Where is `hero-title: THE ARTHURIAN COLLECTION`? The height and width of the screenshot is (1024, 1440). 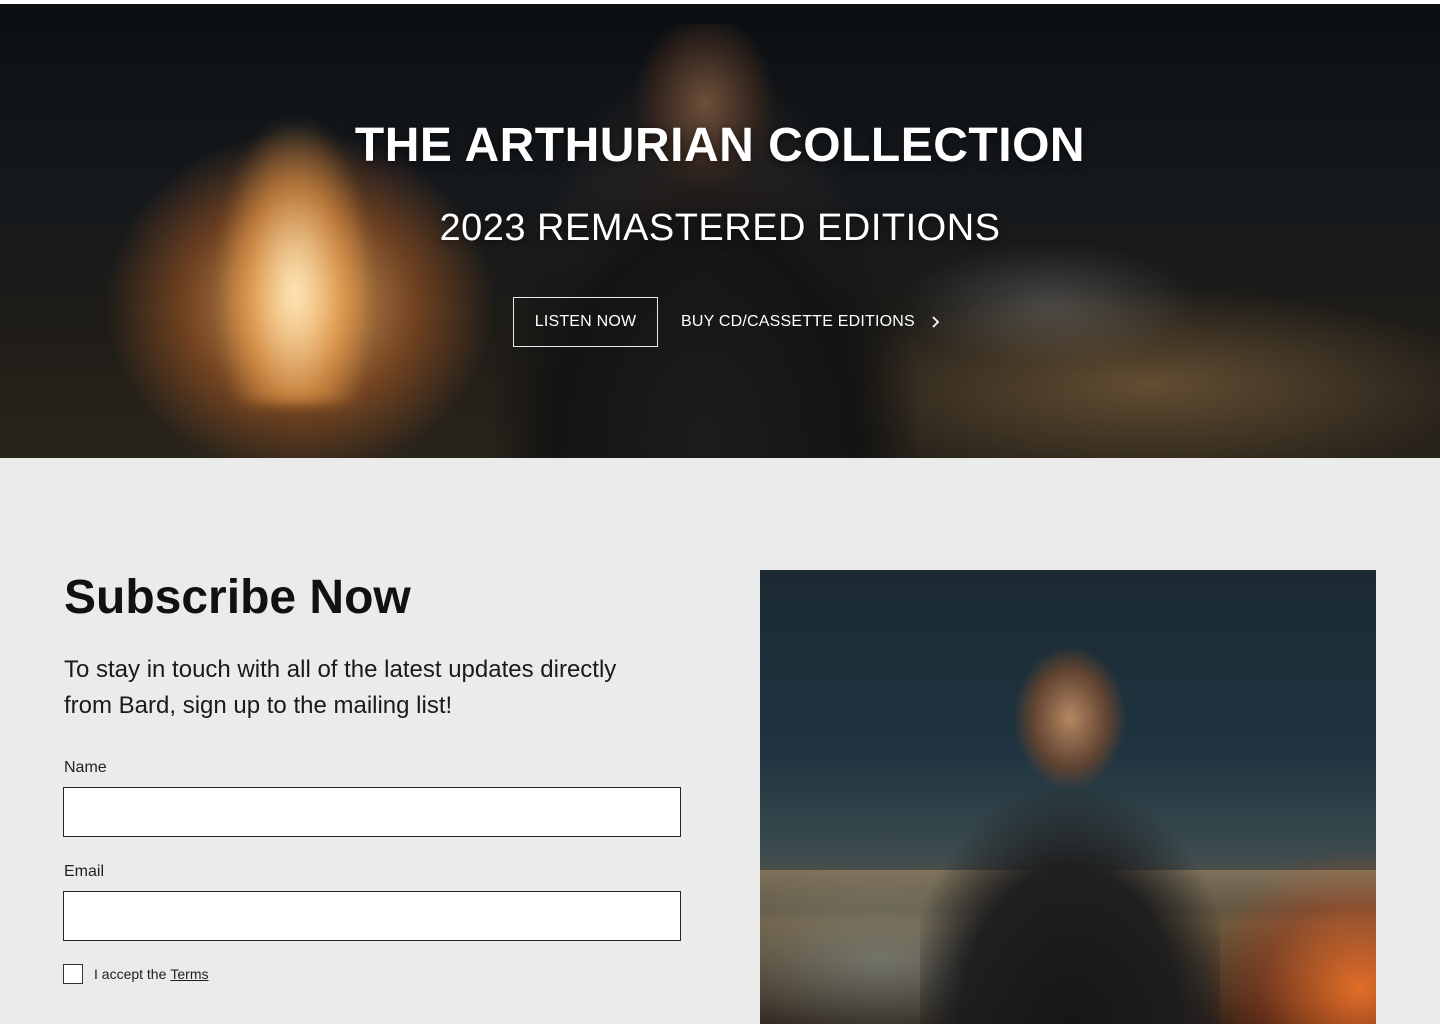
hero-title: THE ARTHURIAN COLLECTION is located at coordinates (720, 145).